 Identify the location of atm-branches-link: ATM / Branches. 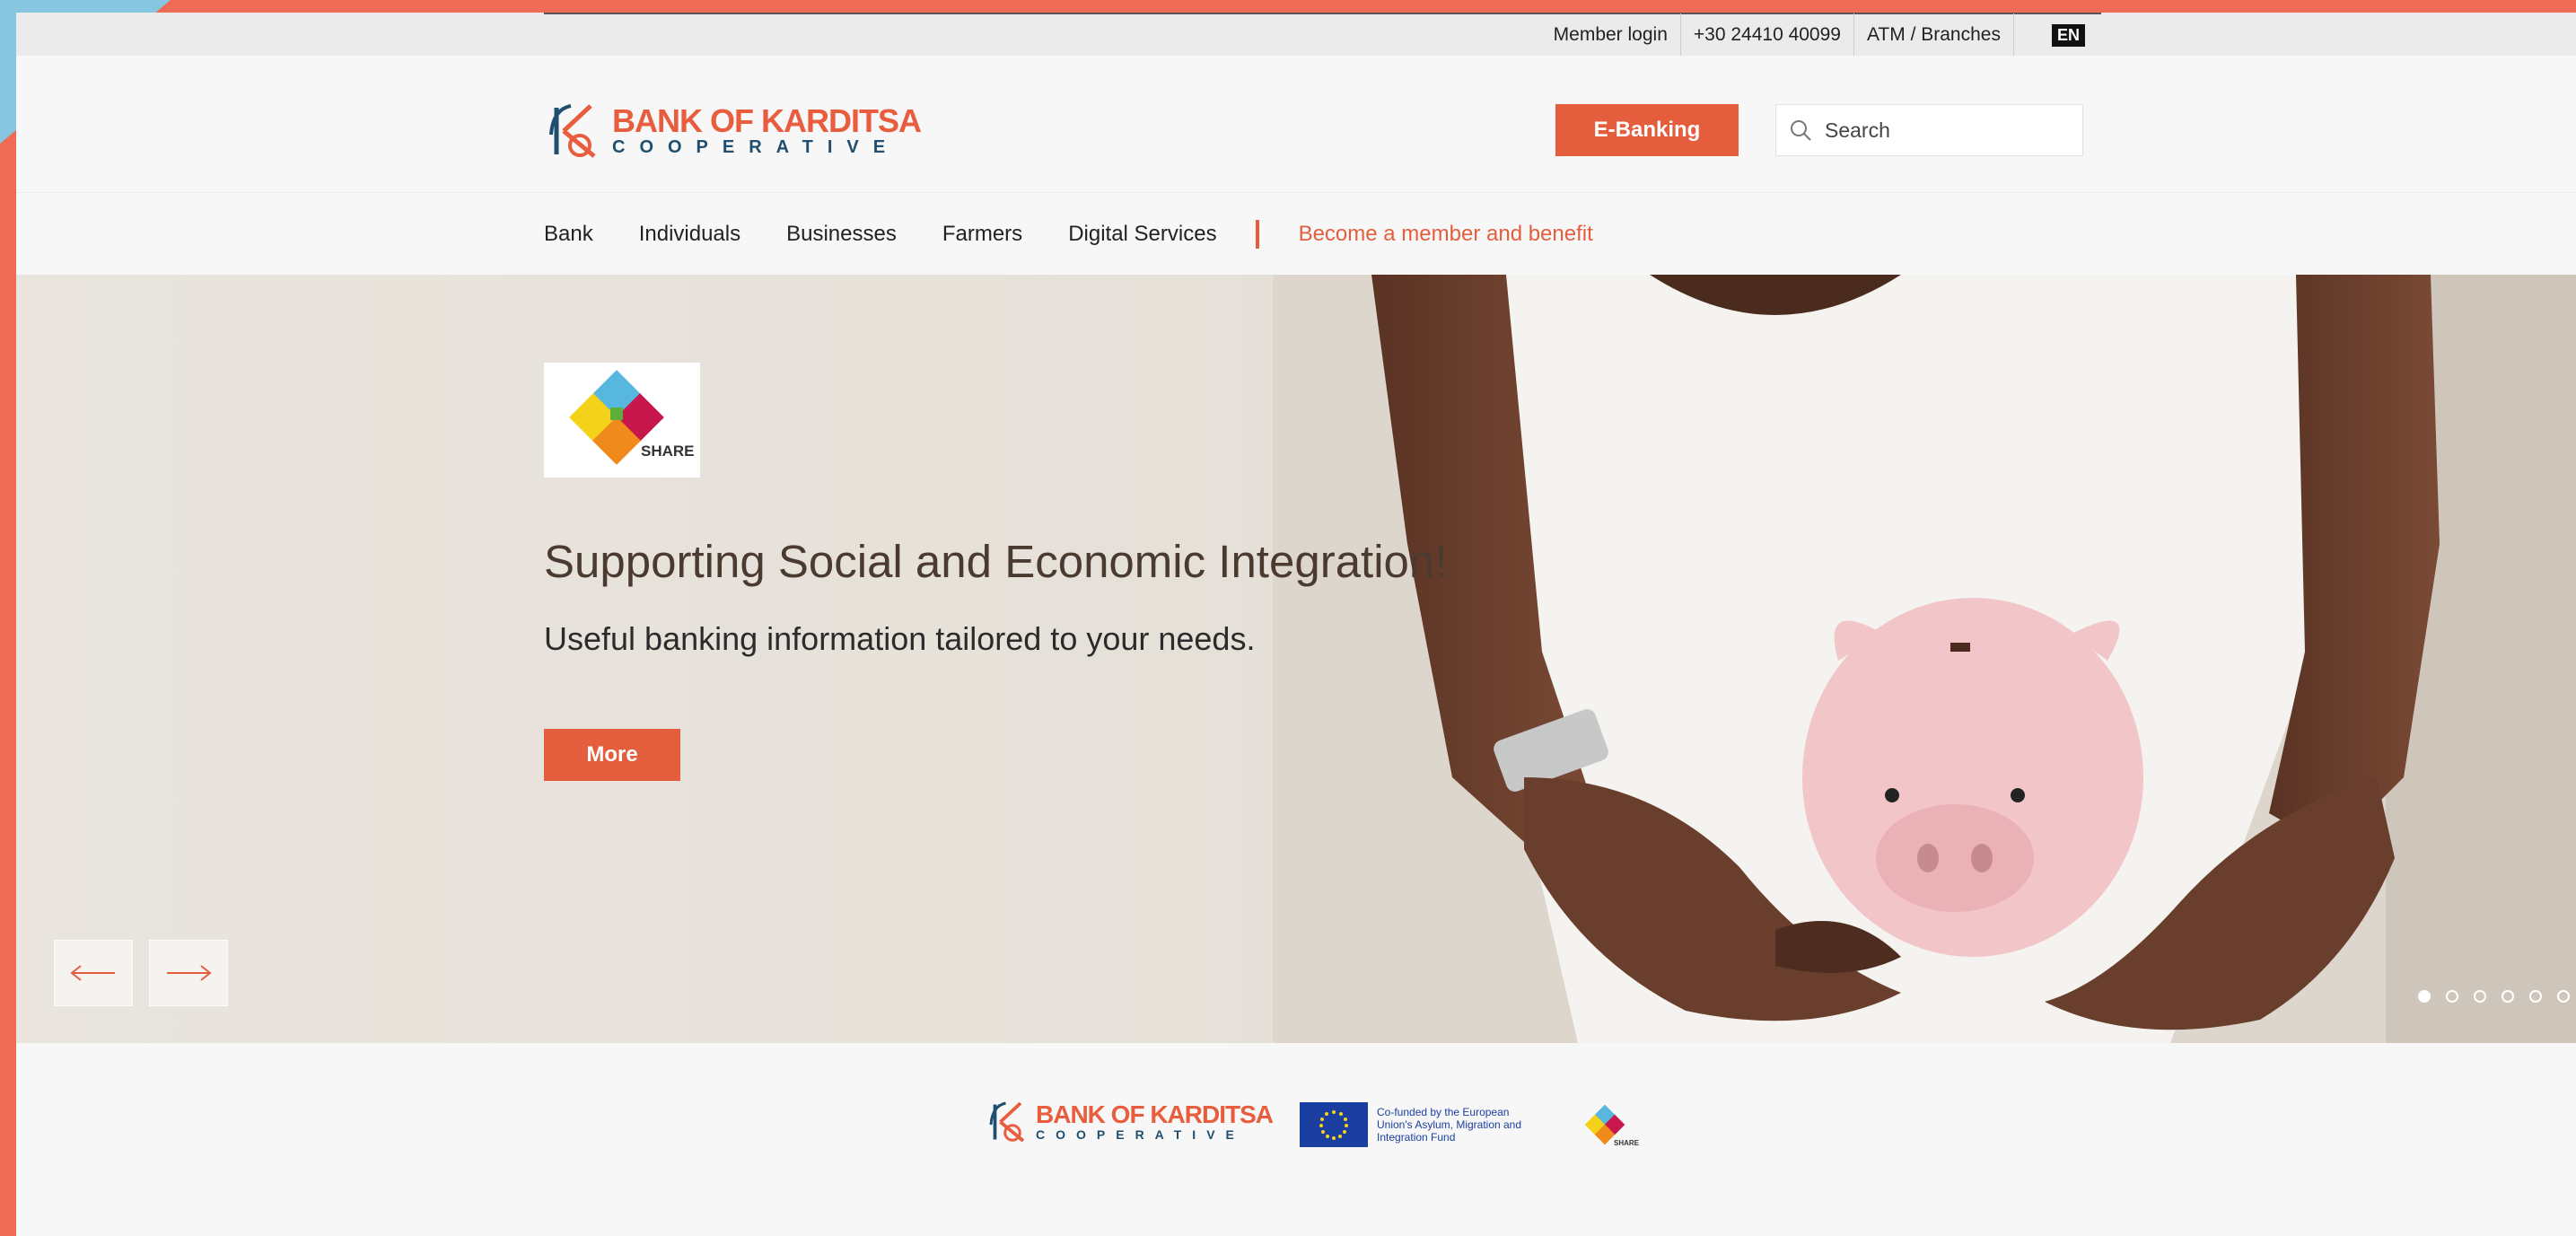
(1934, 35).